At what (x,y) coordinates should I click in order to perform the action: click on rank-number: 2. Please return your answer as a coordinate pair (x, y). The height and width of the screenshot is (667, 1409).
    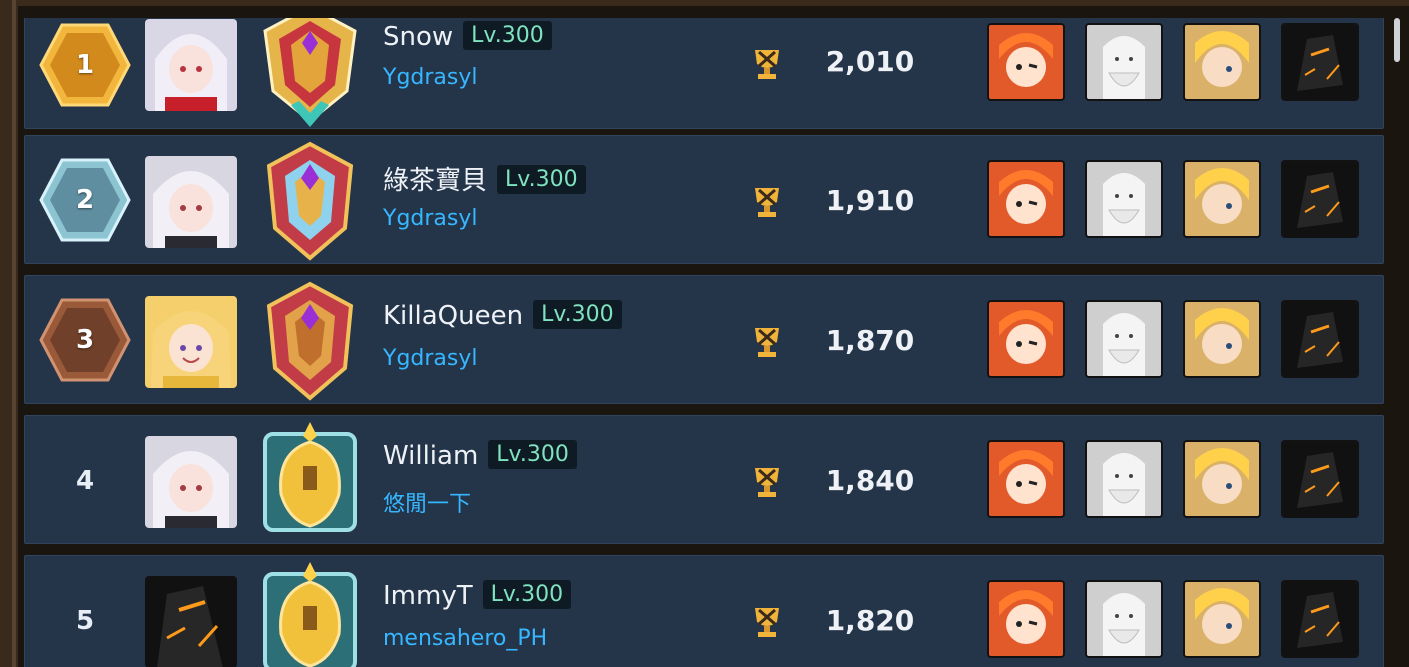
    Looking at the image, I should click on (85, 200).